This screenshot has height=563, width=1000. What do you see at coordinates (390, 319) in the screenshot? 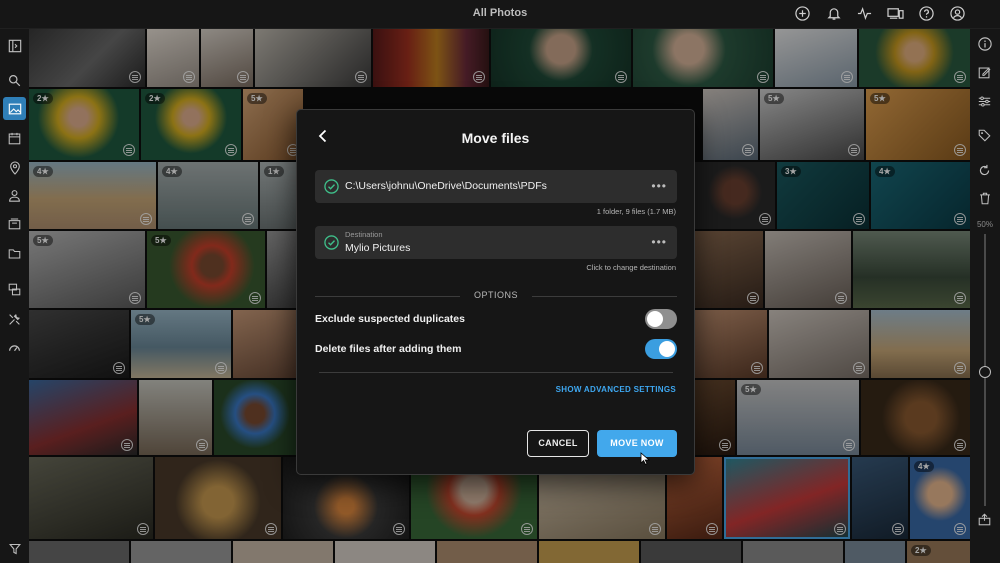
I see `exclude-duplicates-label: Exclude suspected duplicates` at bounding box center [390, 319].